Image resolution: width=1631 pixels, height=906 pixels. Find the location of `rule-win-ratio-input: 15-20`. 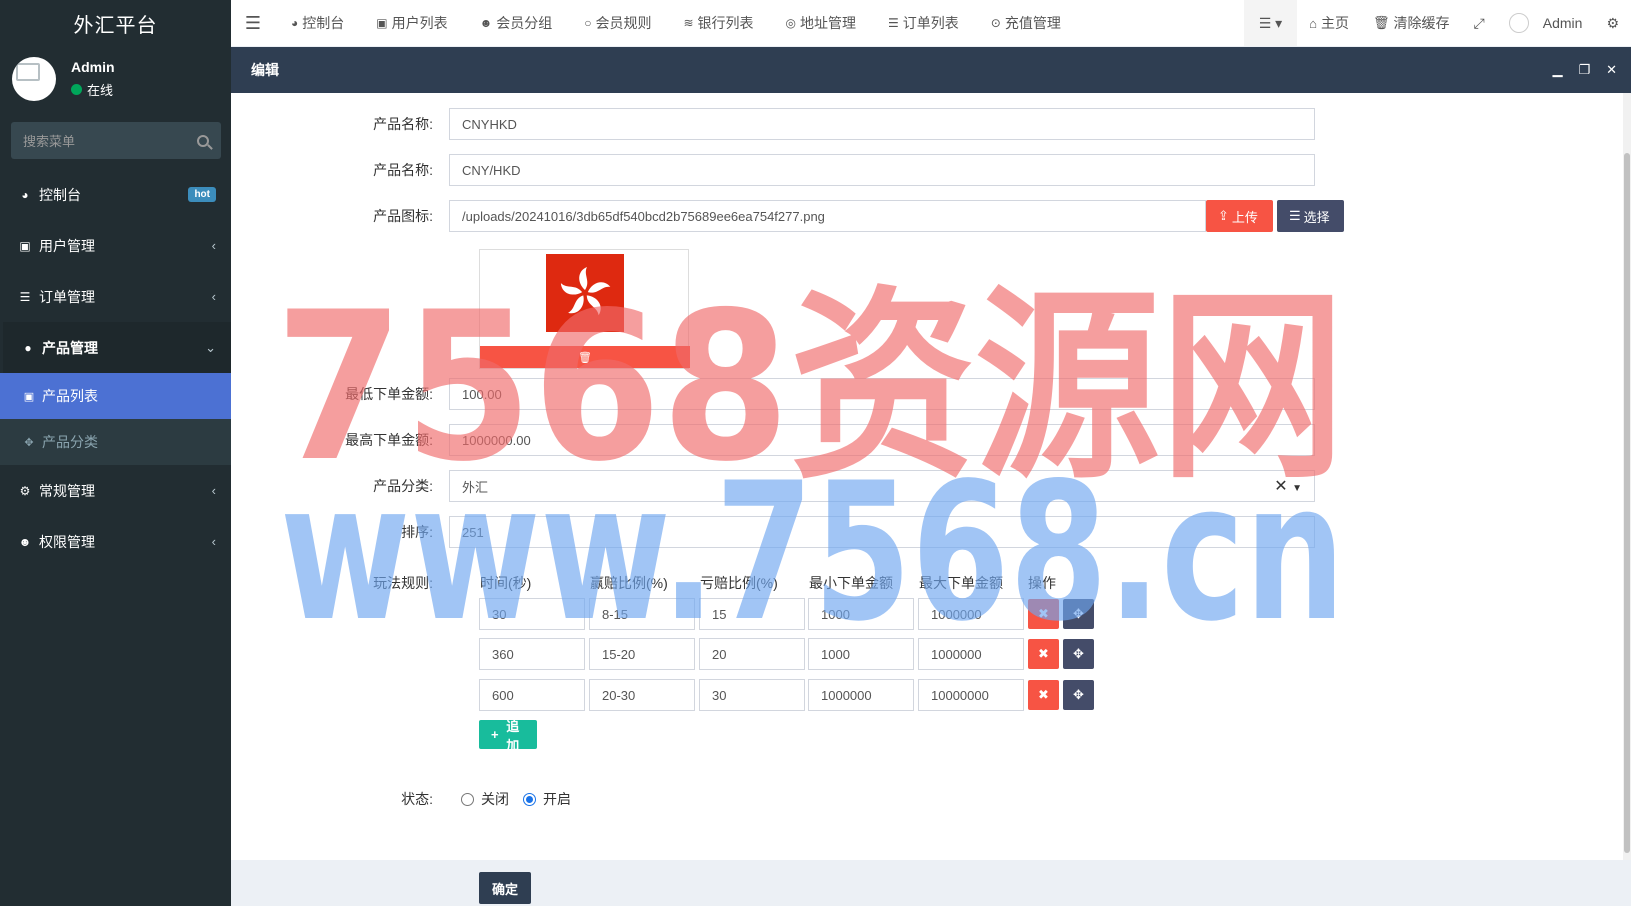

rule-win-ratio-input: 15-20 is located at coordinates (642, 654).